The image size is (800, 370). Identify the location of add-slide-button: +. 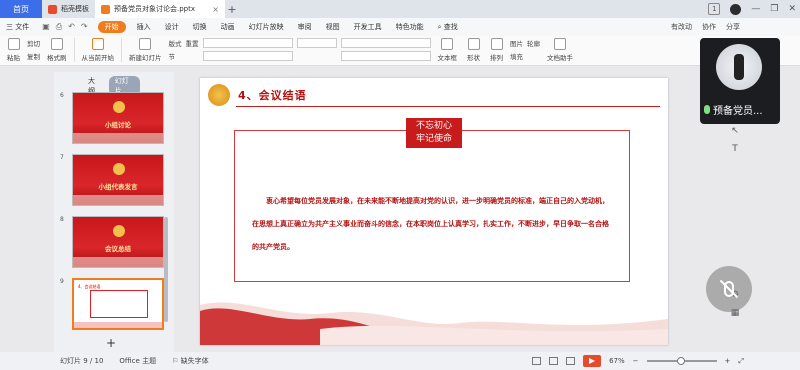
(111, 343).